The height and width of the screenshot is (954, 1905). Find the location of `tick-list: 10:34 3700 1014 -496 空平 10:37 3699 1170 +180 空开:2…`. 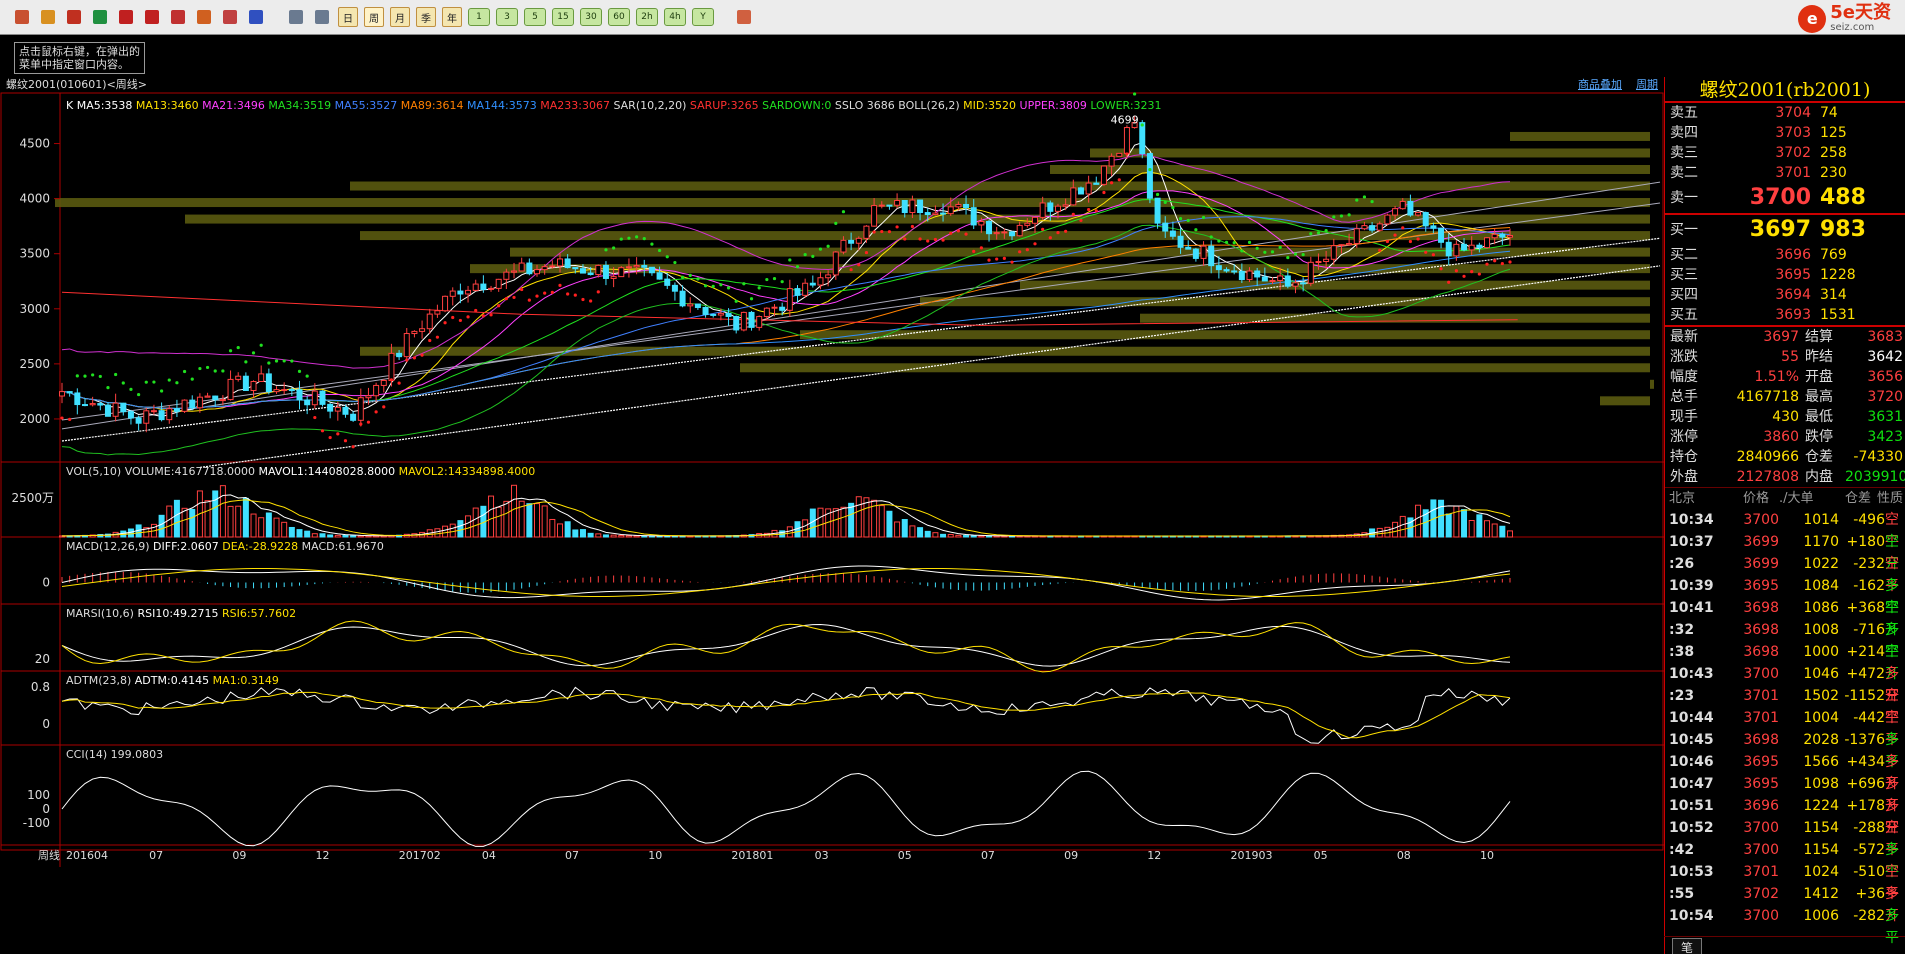

tick-list: 10:34 3700 1014 -496 空平 10:37 3699 1170 +180 空开:2… is located at coordinates (1785, 727).